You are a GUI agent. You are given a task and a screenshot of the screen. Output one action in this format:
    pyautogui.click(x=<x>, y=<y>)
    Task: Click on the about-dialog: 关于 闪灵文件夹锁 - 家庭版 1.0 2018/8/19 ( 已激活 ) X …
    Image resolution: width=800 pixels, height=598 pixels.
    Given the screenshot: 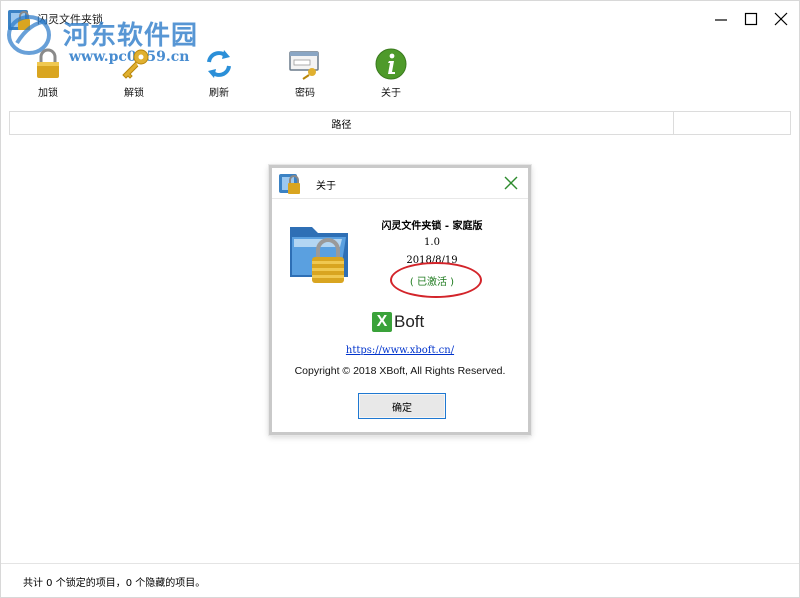 What is the action you would take?
    pyautogui.click(x=400, y=300)
    